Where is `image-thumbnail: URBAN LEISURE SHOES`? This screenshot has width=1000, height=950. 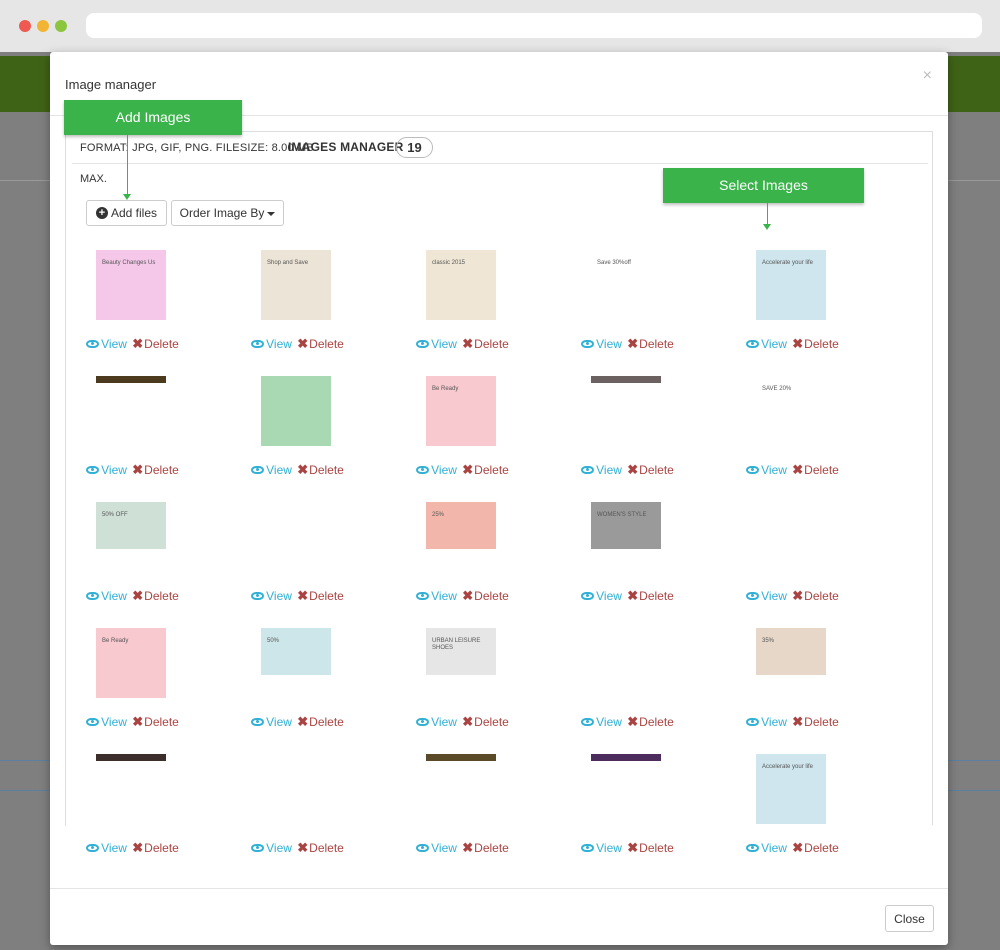 image-thumbnail: URBAN LEISURE SHOES is located at coordinates (461, 651).